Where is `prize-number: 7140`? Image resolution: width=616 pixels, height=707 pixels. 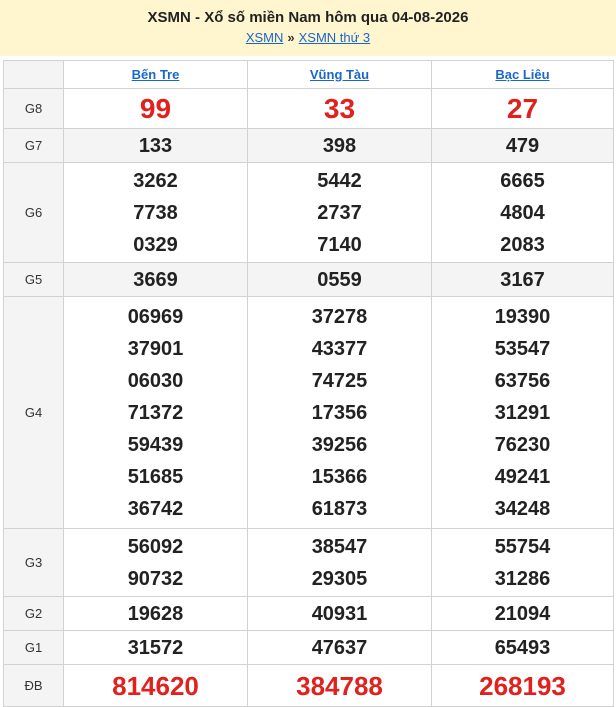
prize-number: 7140 is located at coordinates (339, 244).